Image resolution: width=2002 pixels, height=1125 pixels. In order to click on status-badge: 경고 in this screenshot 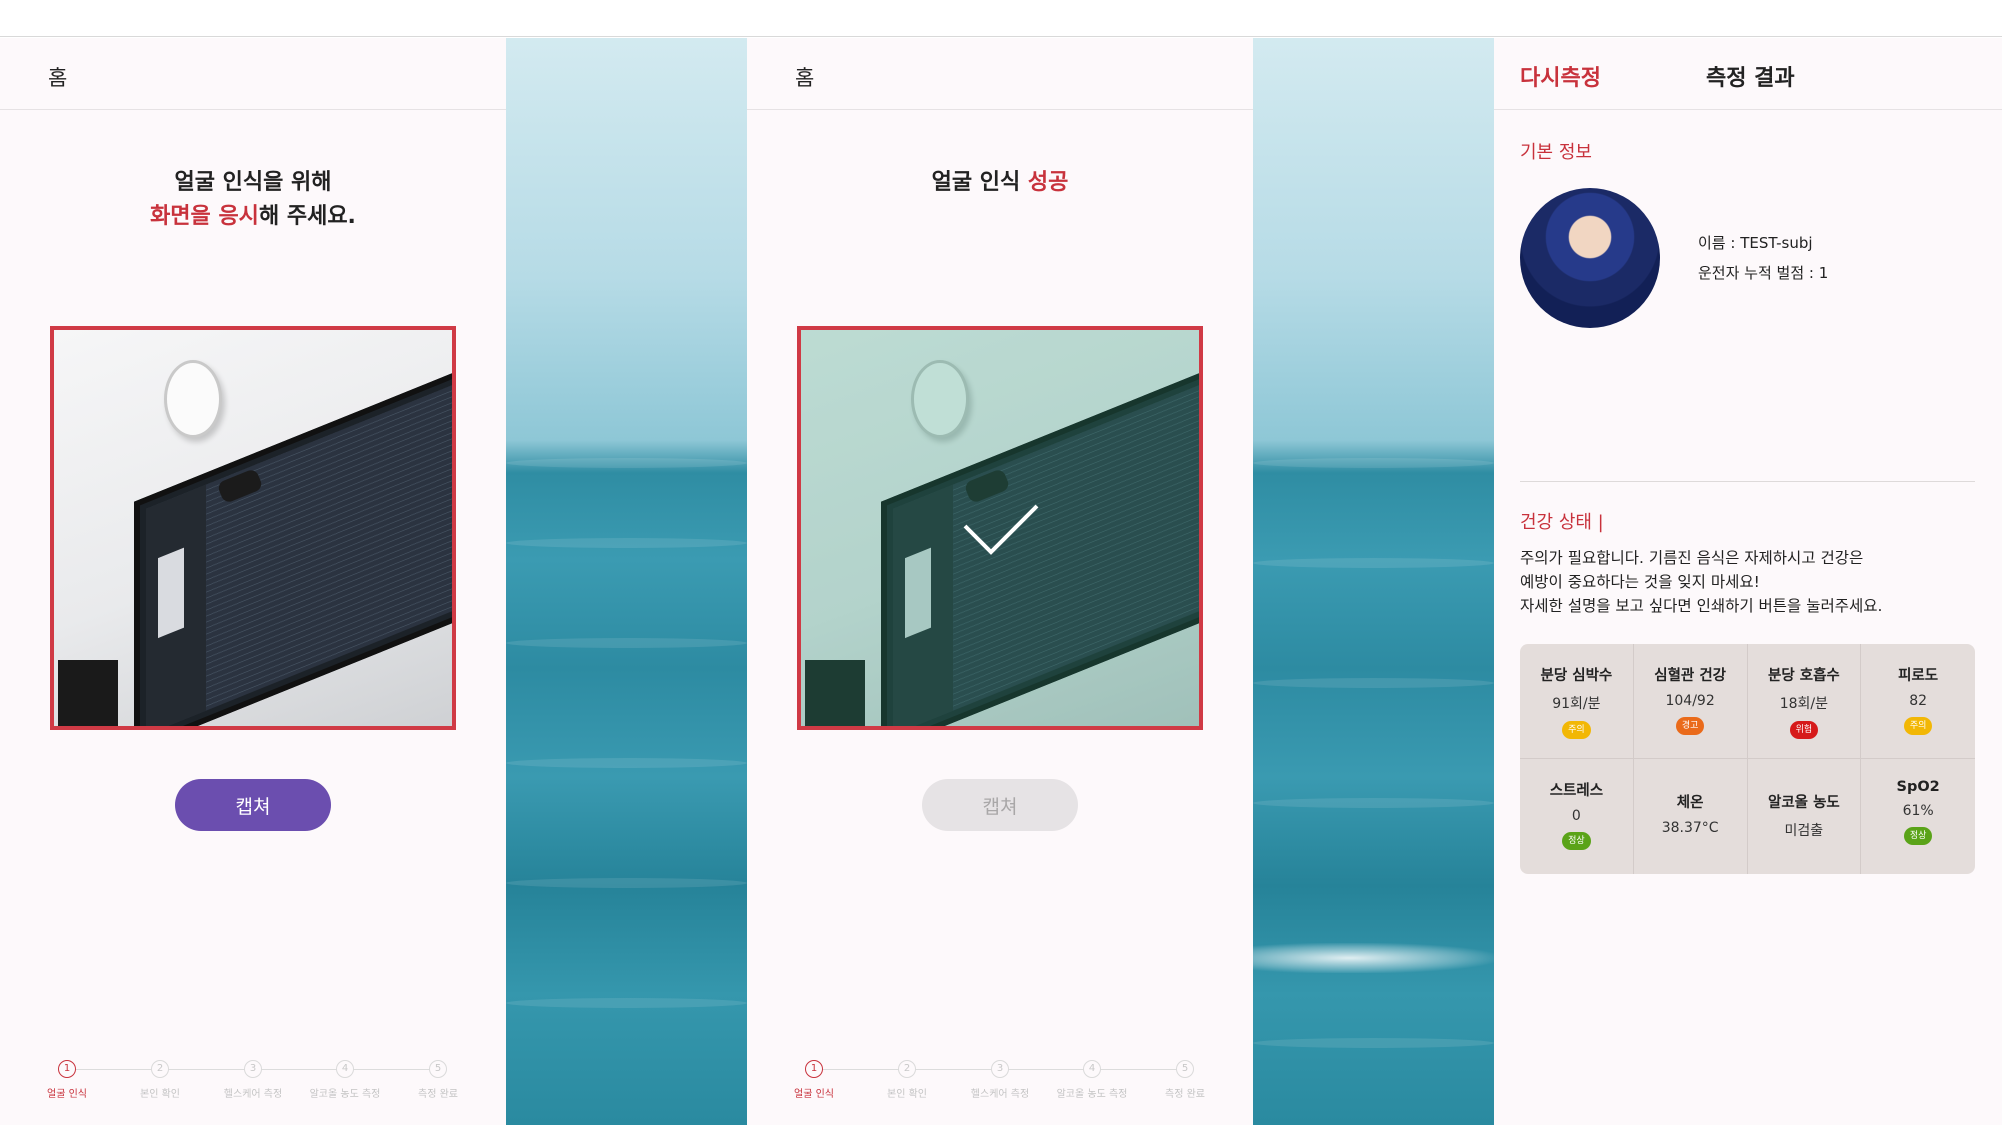, I will do `click(1690, 726)`.